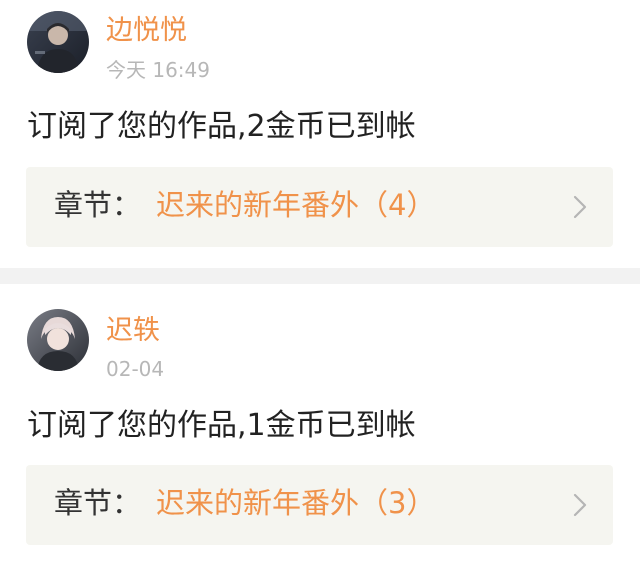  Describe the element at coordinates (158, 70) in the screenshot. I see `timestamp: 今天 16:49` at that location.